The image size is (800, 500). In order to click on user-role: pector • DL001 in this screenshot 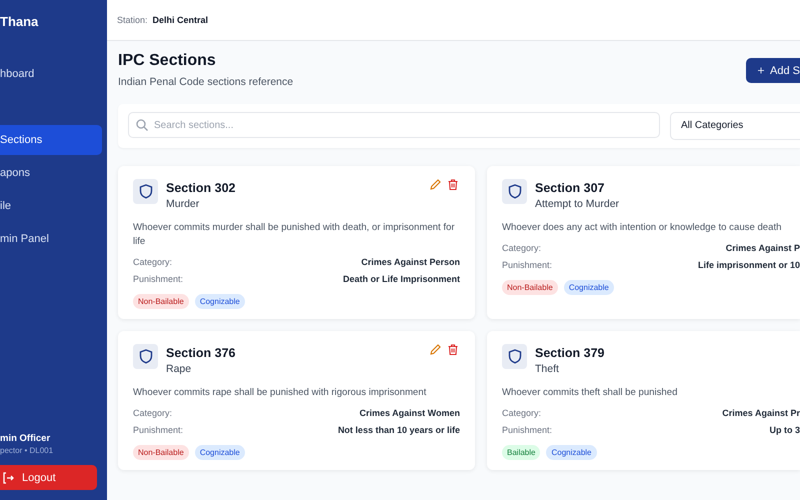, I will do `click(27, 450)`.